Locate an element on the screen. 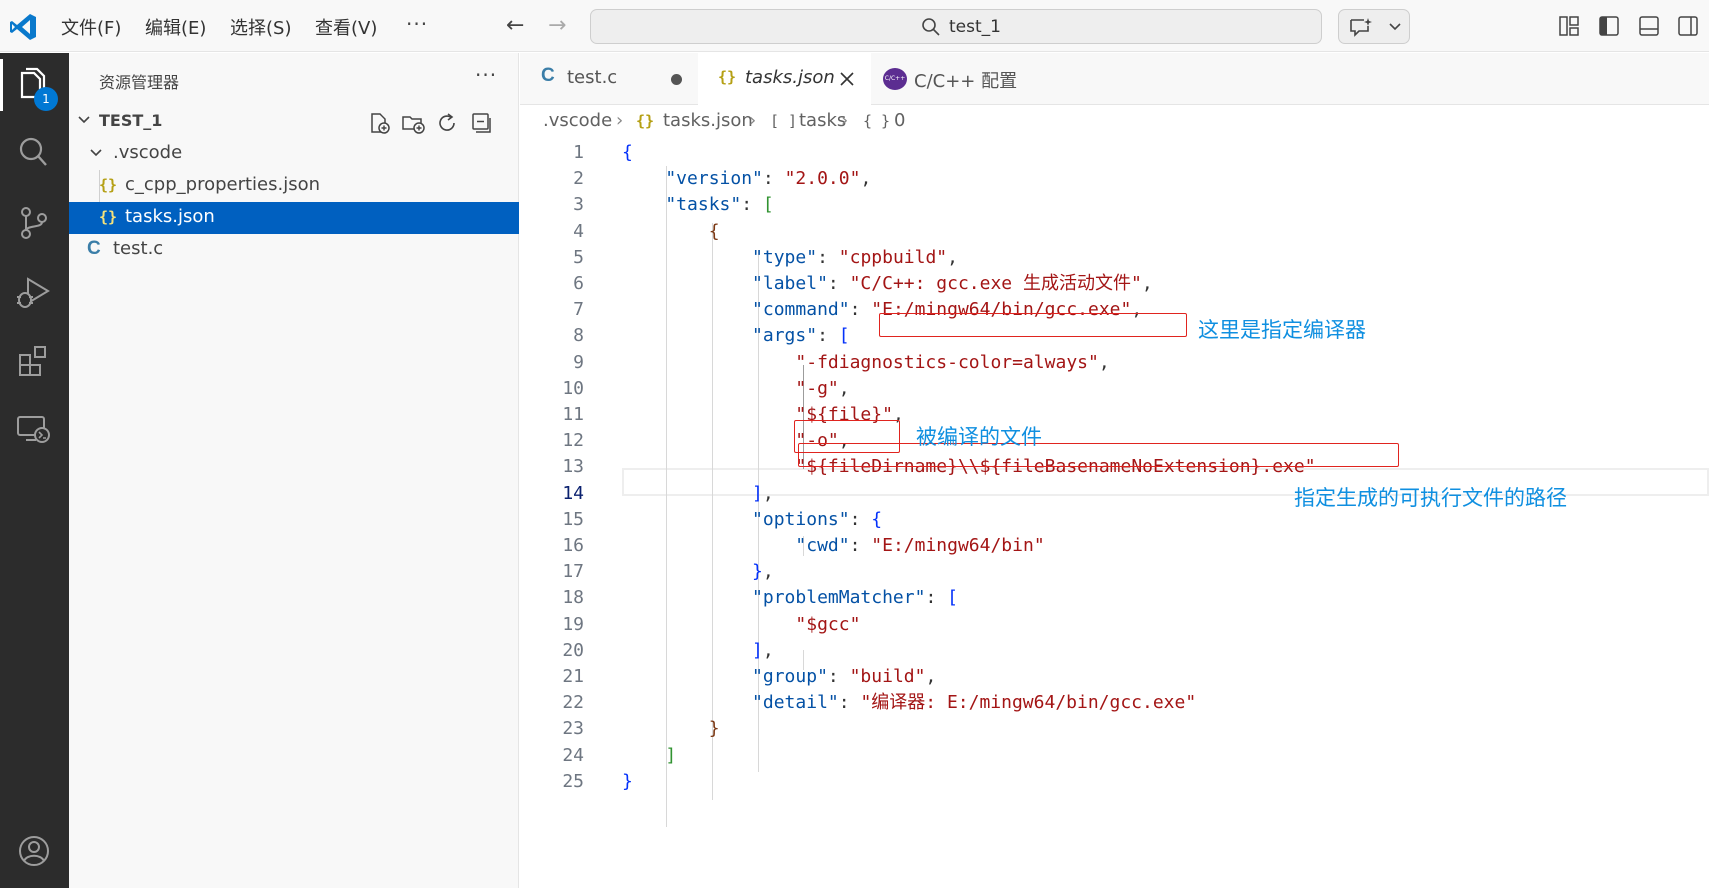 The height and width of the screenshot is (888, 1709). highlight-box-output is located at coordinates (1098, 455).